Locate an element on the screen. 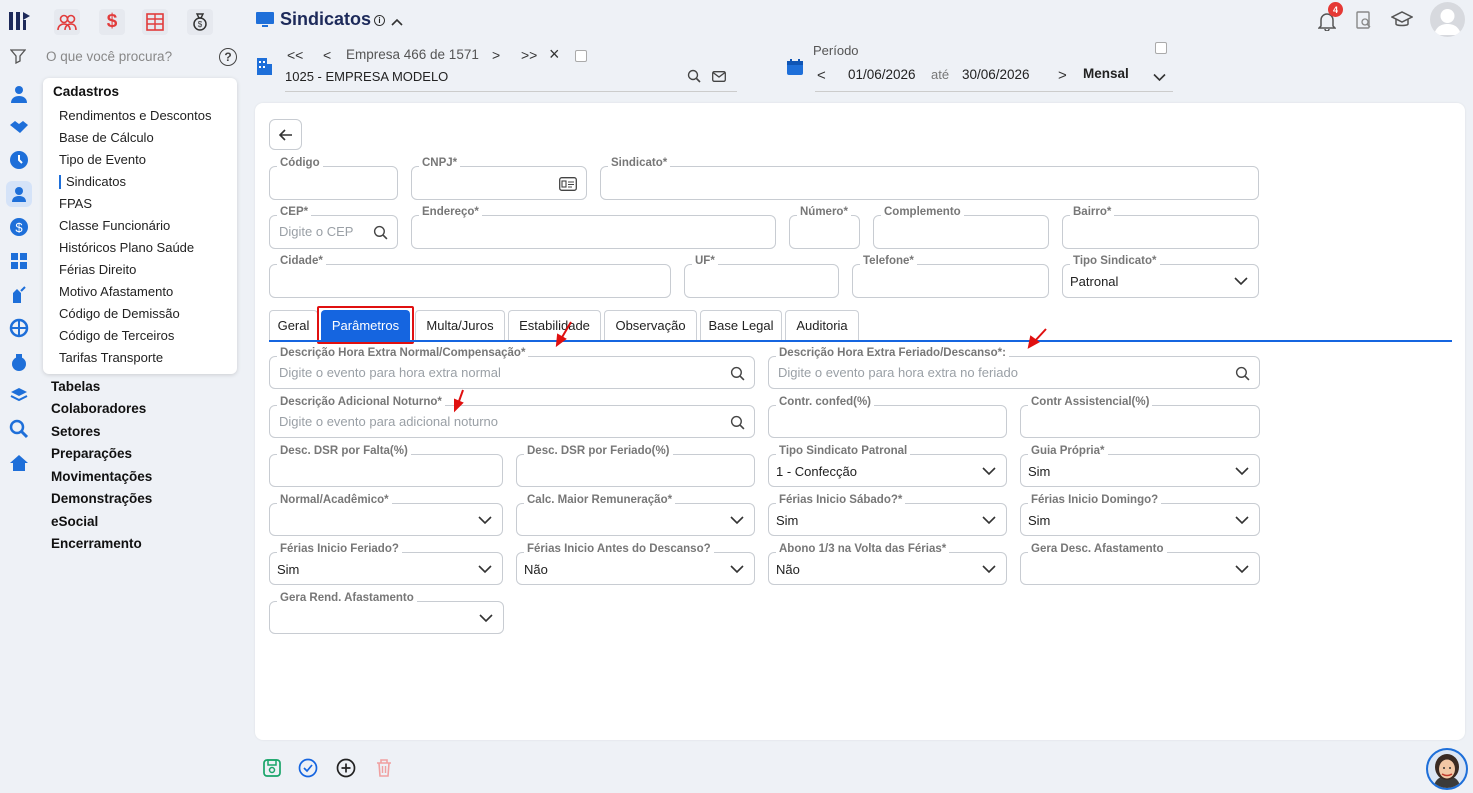 The width and height of the screenshot is (1473, 793). save-button is located at coordinates (272, 768).